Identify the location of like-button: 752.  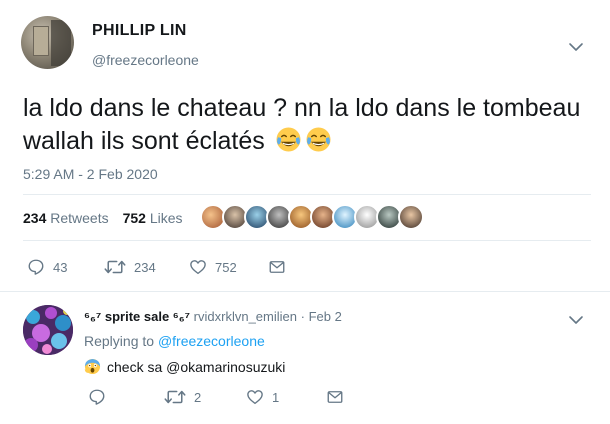
(213, 267).